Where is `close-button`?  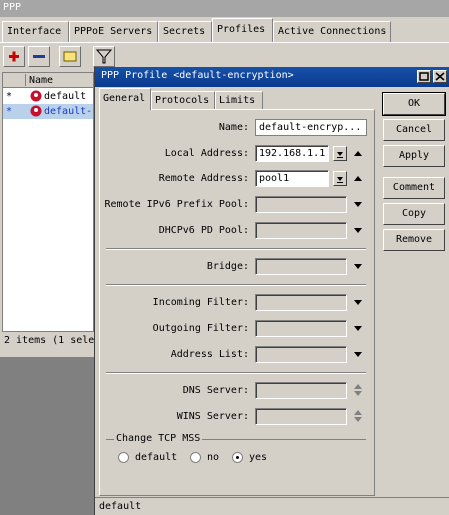
close-button is located at coordinates (440, 76).